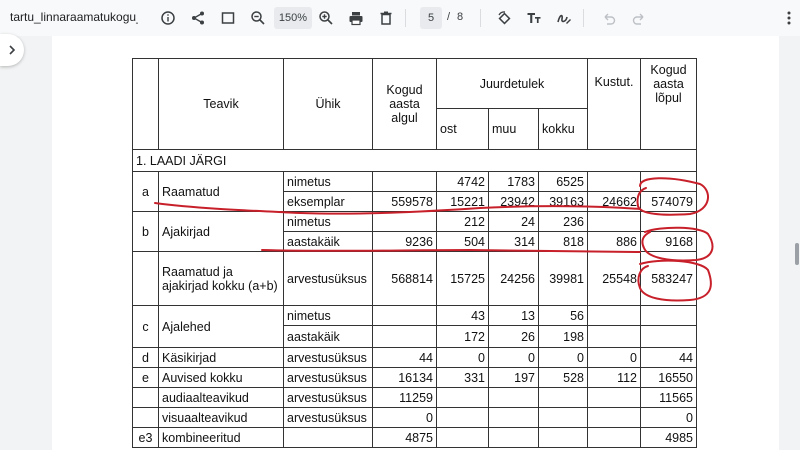  Describe the element at coordinates (460, 17) in the screenshot. I see `total-pages: 8` at that location.